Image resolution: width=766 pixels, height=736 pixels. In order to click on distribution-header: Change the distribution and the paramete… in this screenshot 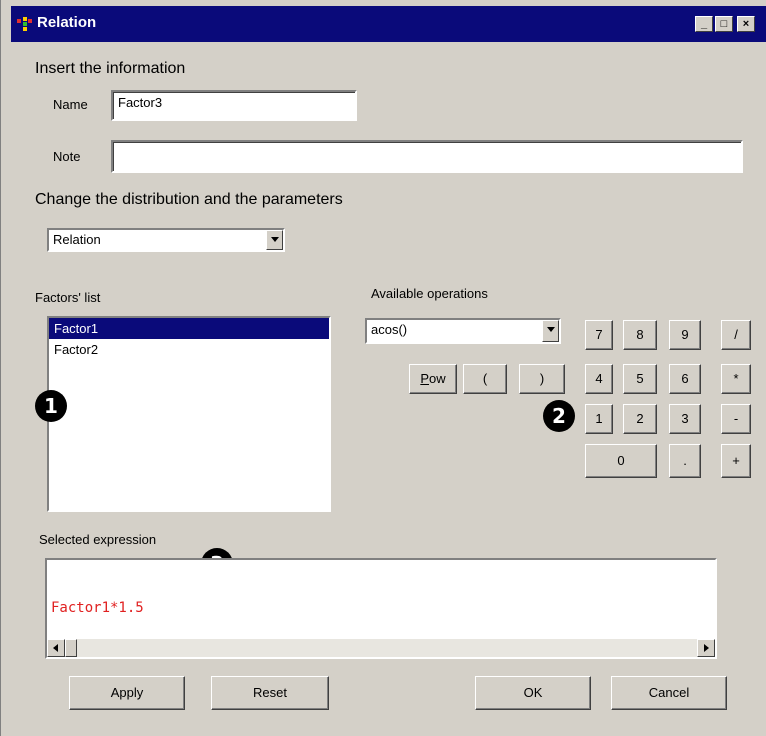, I will do `click(189, 199)`.